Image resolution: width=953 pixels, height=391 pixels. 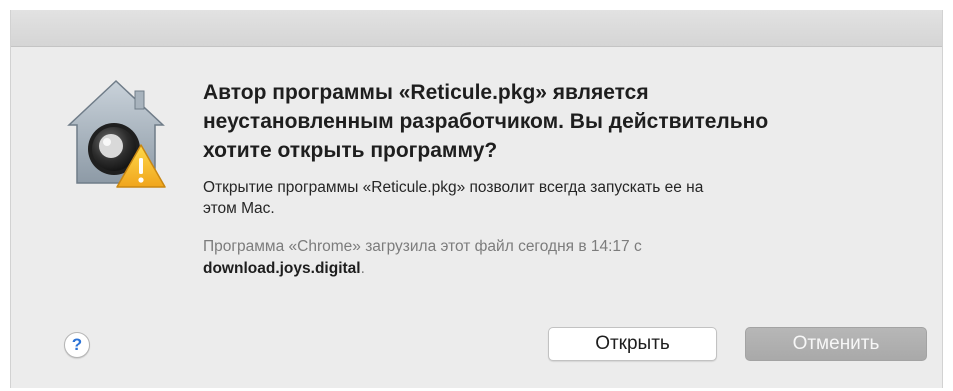 What do you see at coordinates (282, 268) in the screenshot?
I see `origin-domain: download.joys.digital` at bounding box center [282, 268].